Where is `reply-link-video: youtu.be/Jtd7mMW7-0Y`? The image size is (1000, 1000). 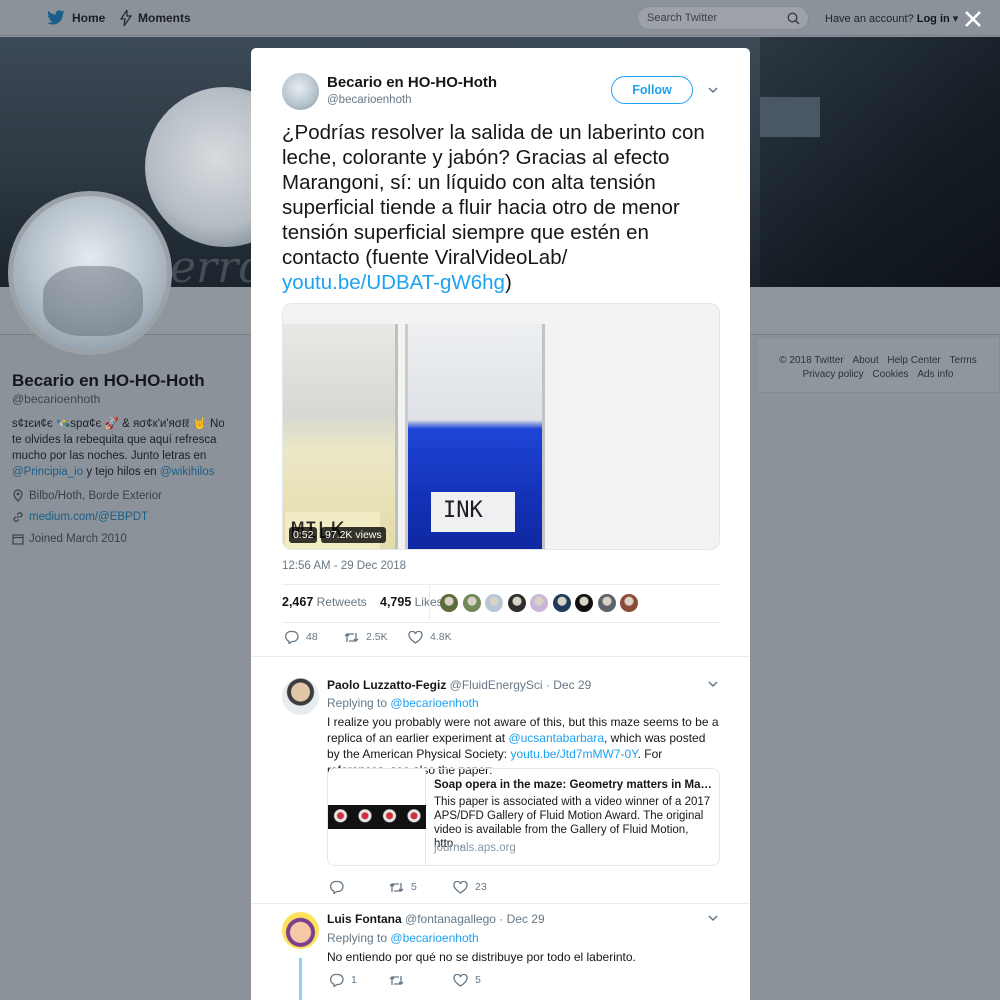
reply-link-video: youtu.be/Jtd7mMW7-0Y is located at coordinates (573, 754).